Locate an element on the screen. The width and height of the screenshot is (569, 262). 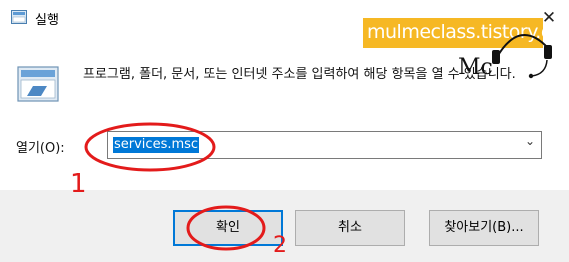
run-dialog-icon is located at coordinates (38, 84).